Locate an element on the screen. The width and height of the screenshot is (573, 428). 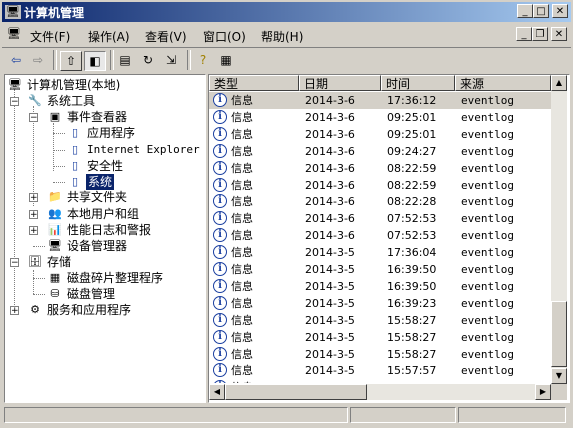
cell-time: 16:39:23 is located at coordinates (412, 303).